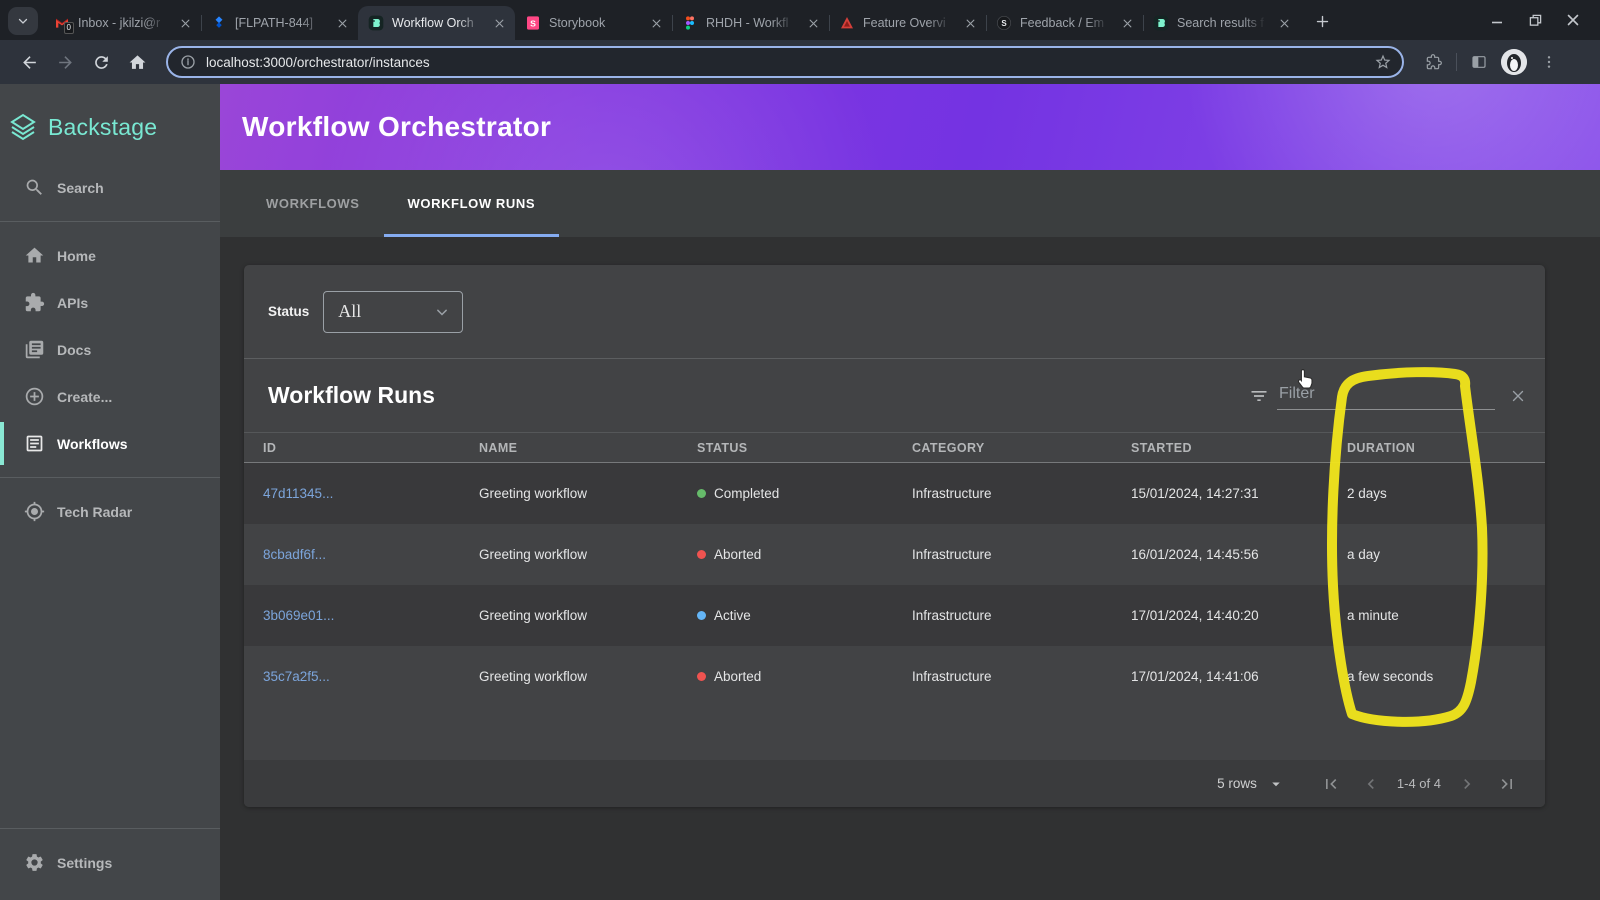 Image resolution: width=1600 pixels, height=900 pixels. What do you see at coordinates (289, 311) in the screenshot?
I see `status-filter-label: Status` at bounding box center [289, 311].